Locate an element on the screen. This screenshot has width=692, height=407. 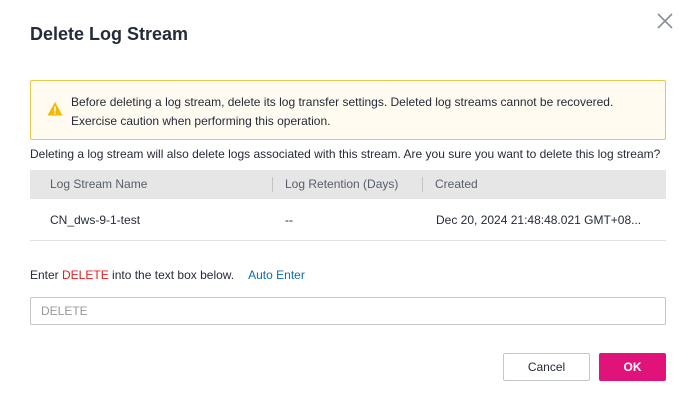
dialog-title: Delete Log Stream is located at coordinates (109, 34).